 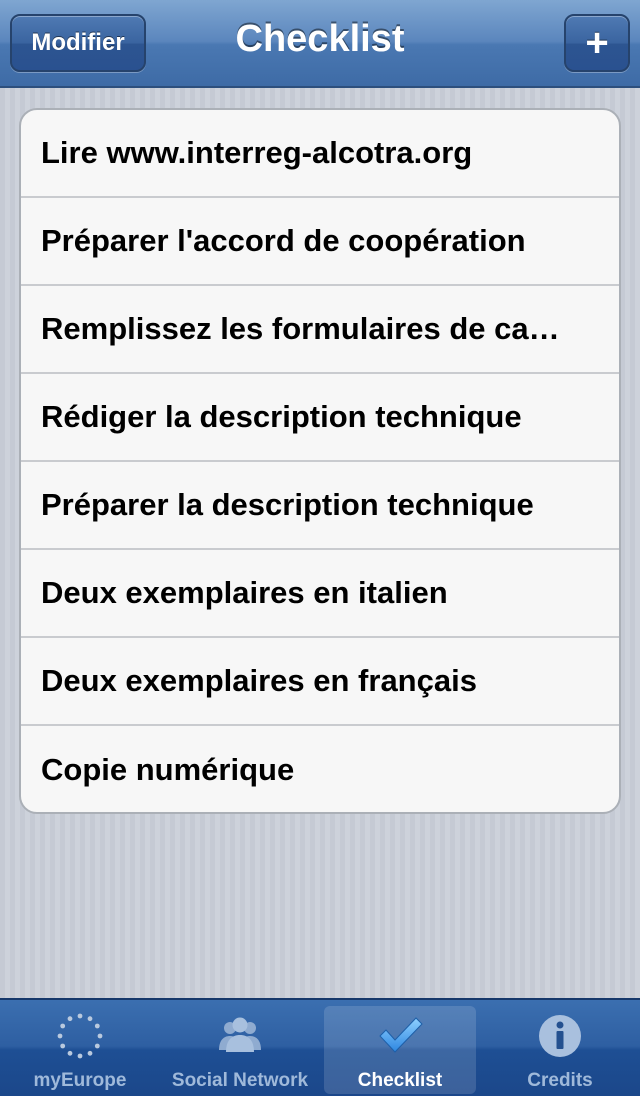 I want to click on tab-checklist: Checklist, so click(x=400, y=1050).